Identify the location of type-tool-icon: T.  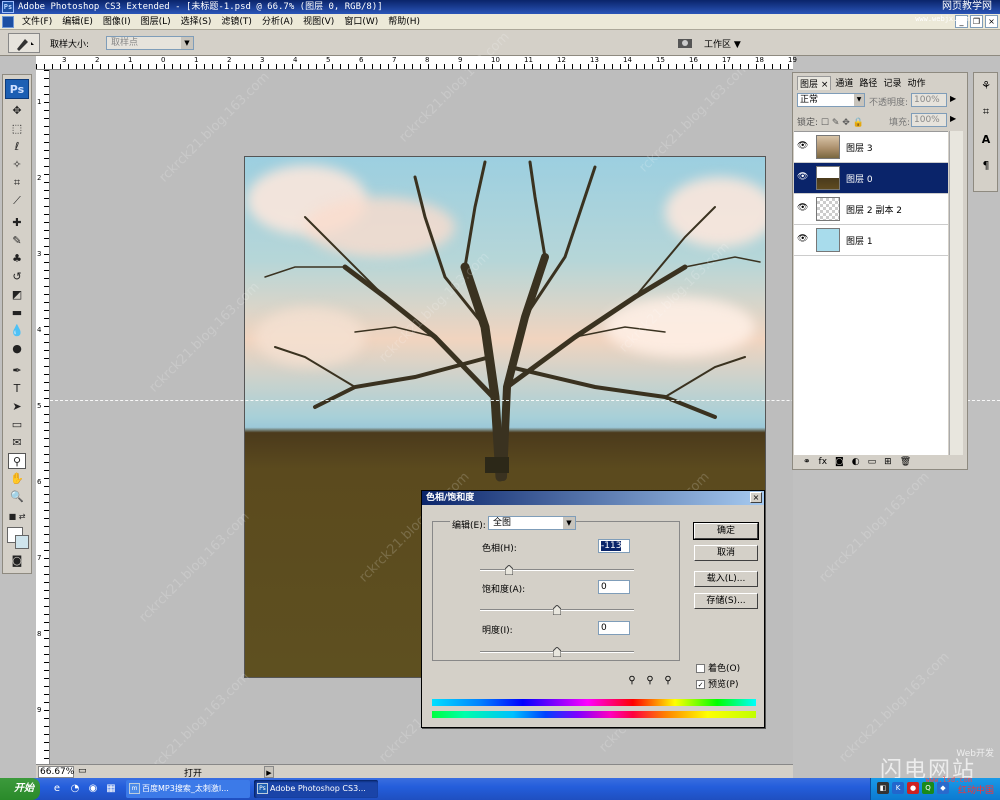
(17, 389).